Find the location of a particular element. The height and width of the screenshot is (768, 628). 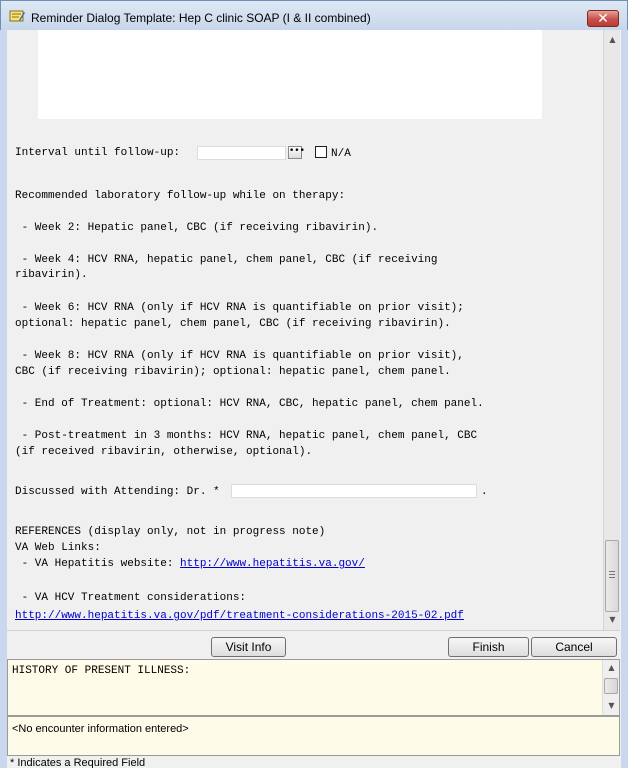

na-label: N/A is located at coordinates (341, 154).